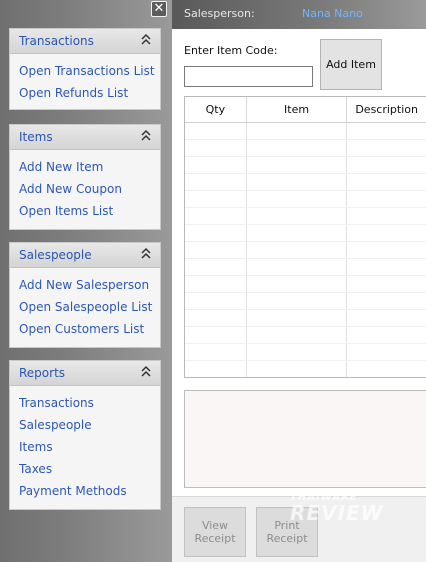 The height and width of the screenshot is (562, 426). Describe the element at coordinates (297, 109) in the screenshot. I see `column-header-item: Item` at that location.